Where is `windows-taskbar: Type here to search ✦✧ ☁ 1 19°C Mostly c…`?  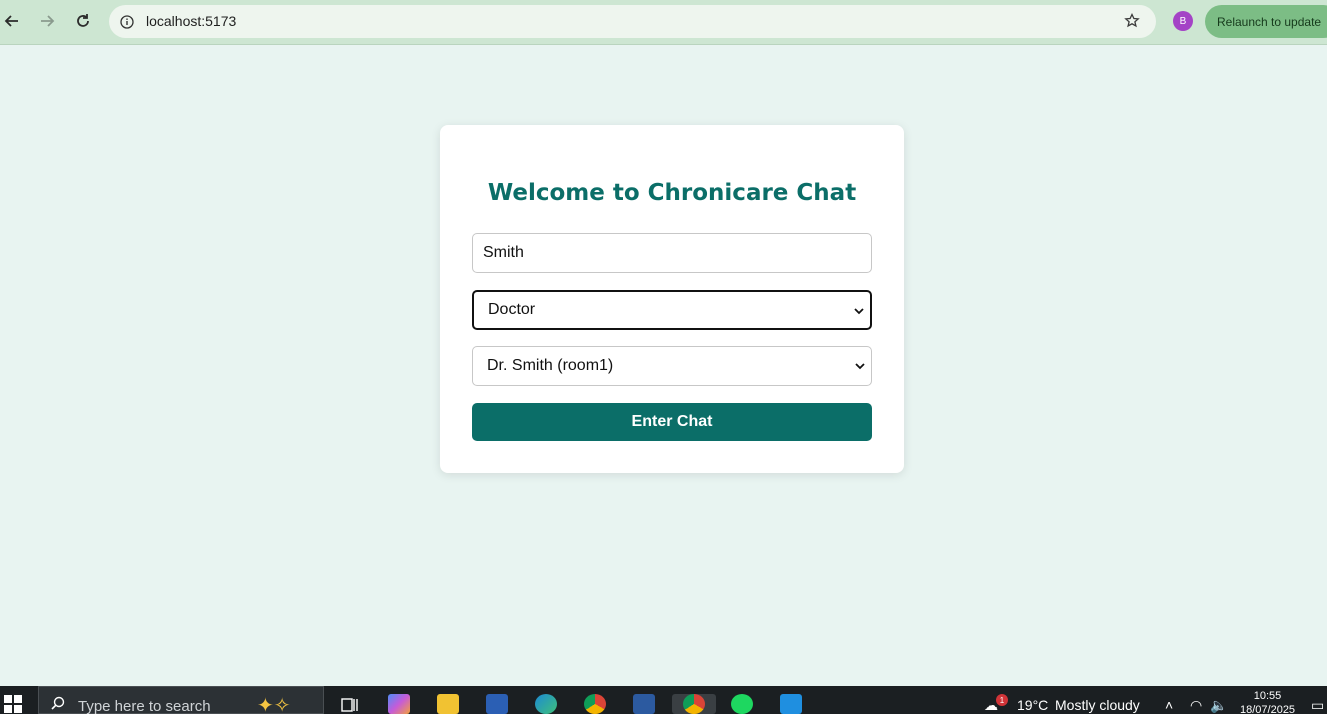 windows-taskbar: Type here to search ✦✧ ☁ 1 19°C Mostly c… is located at coordinates (663, 700).